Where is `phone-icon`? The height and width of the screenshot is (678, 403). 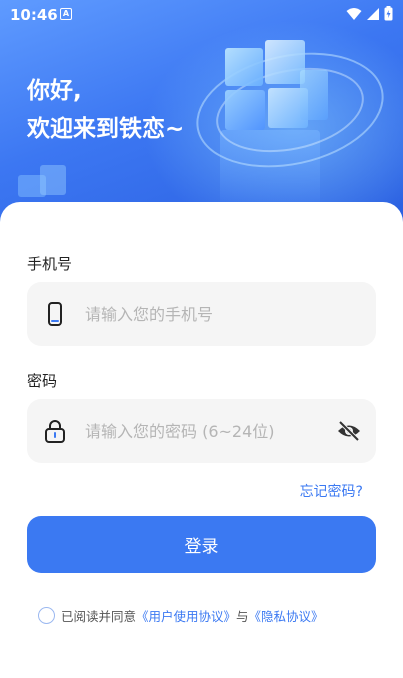
phone-icon is located at coordinates (55, 314).